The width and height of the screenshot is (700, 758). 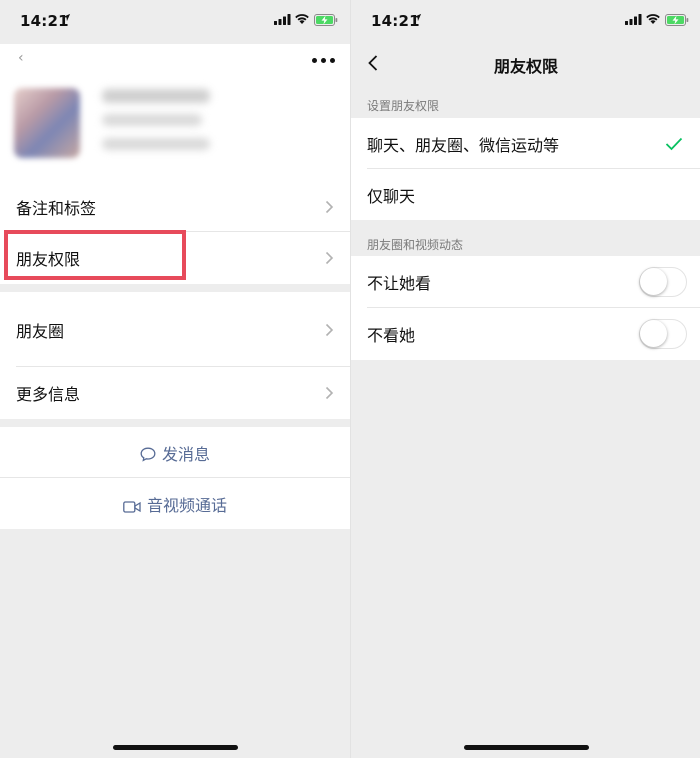 I want to click on option-full-access: 聊天、朋友圈、微信运动等, so click(x=525, y=143).